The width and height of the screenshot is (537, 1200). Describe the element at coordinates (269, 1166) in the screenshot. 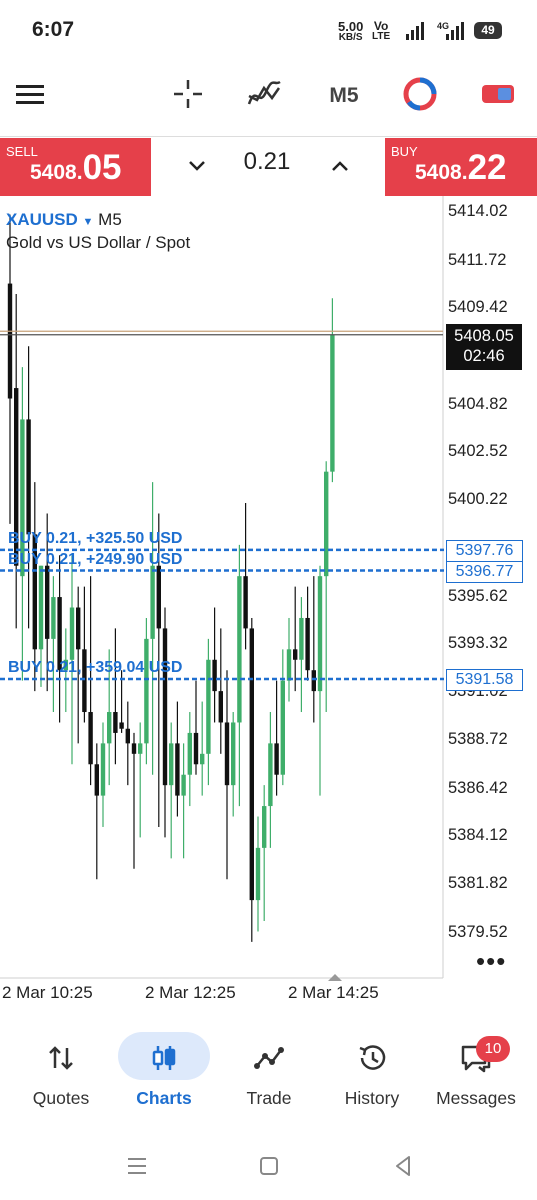

I see `system-home-icon` at that location.